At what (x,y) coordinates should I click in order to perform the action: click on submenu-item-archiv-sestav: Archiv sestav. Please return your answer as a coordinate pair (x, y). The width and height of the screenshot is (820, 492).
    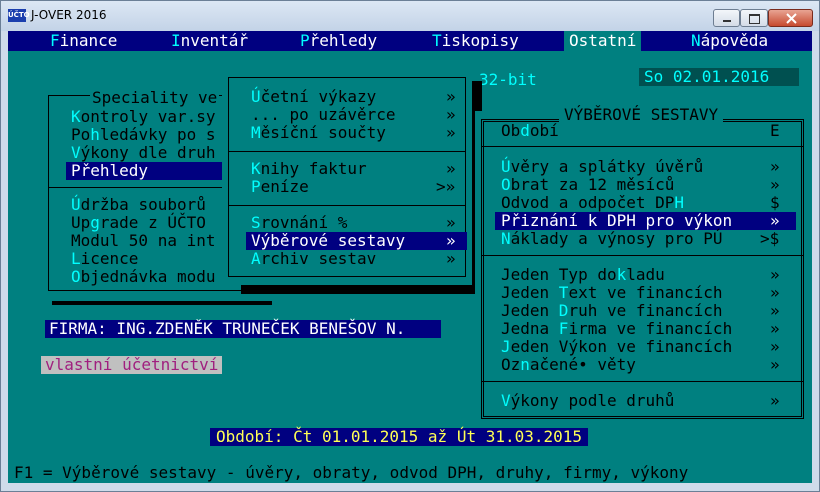
    Looking at the image, I should click on (313, 259).